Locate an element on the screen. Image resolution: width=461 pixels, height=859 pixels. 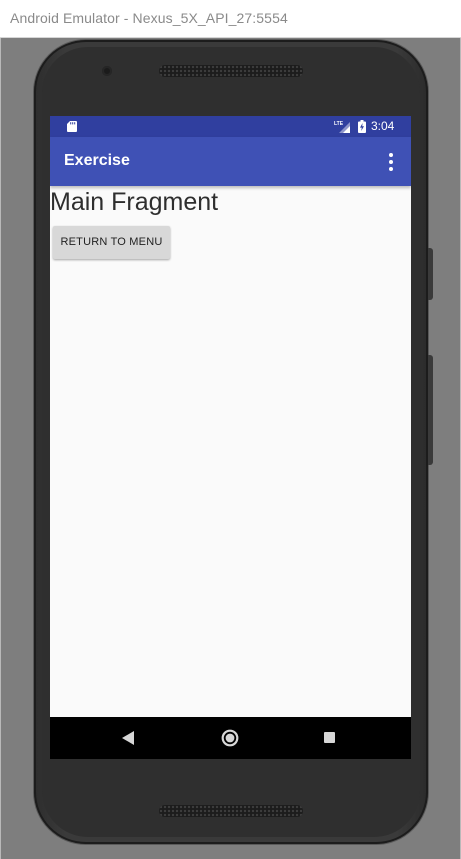
volume-button is located at coordinates (430, 410).